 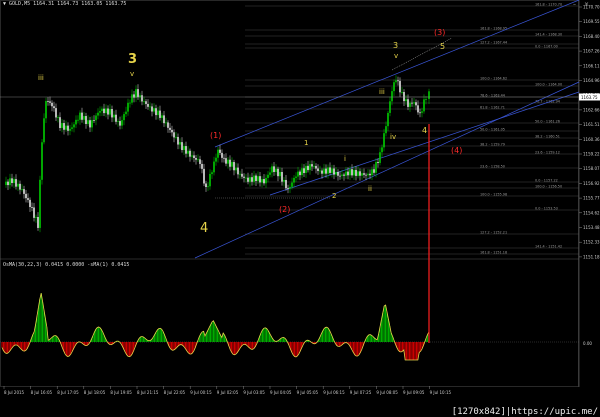 What do you see at coordinates (589, 97) in the screenshot?
I see `current-price-label: 1163.75` at bounding box center [589, 97].